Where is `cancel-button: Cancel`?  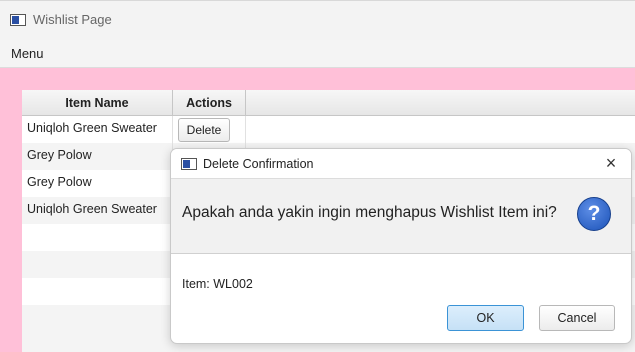
cancel-button: Cancel is located at coordinates (577, 318).